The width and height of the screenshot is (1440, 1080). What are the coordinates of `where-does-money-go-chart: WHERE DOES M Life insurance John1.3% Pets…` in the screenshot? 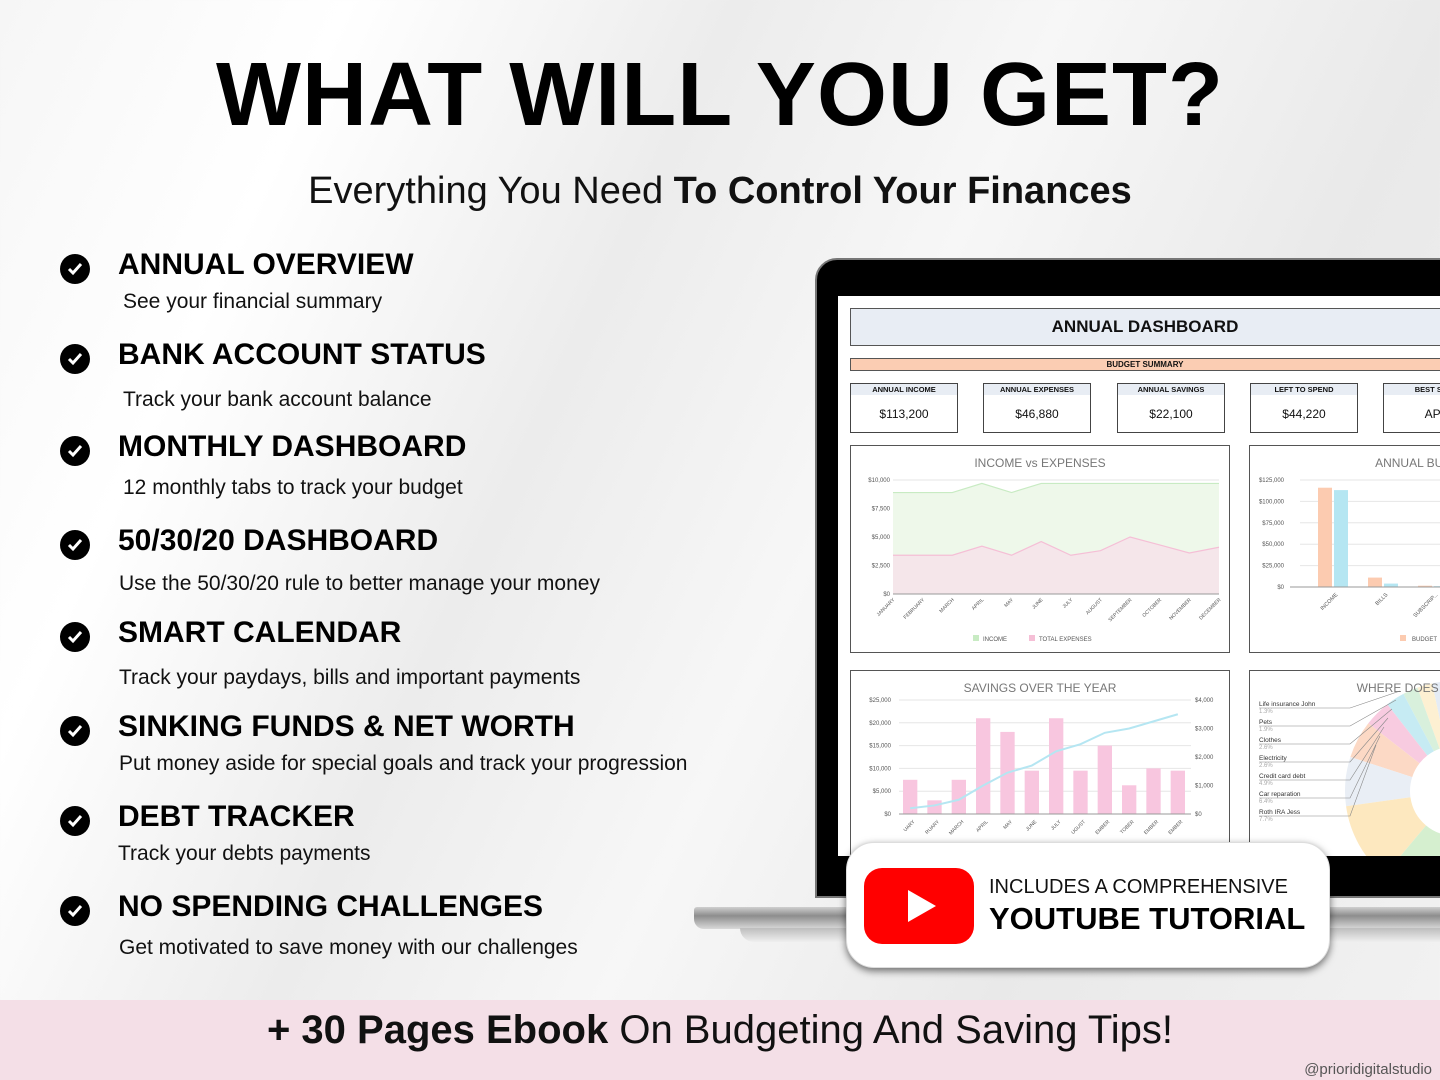 It's located at (1344, 763).